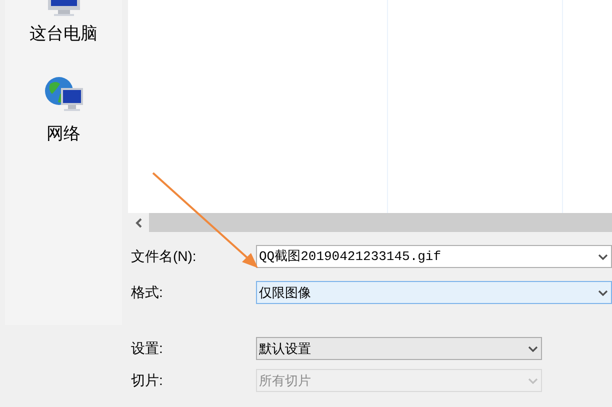  I want to click on field-label: 设置:, so click(147, 348).